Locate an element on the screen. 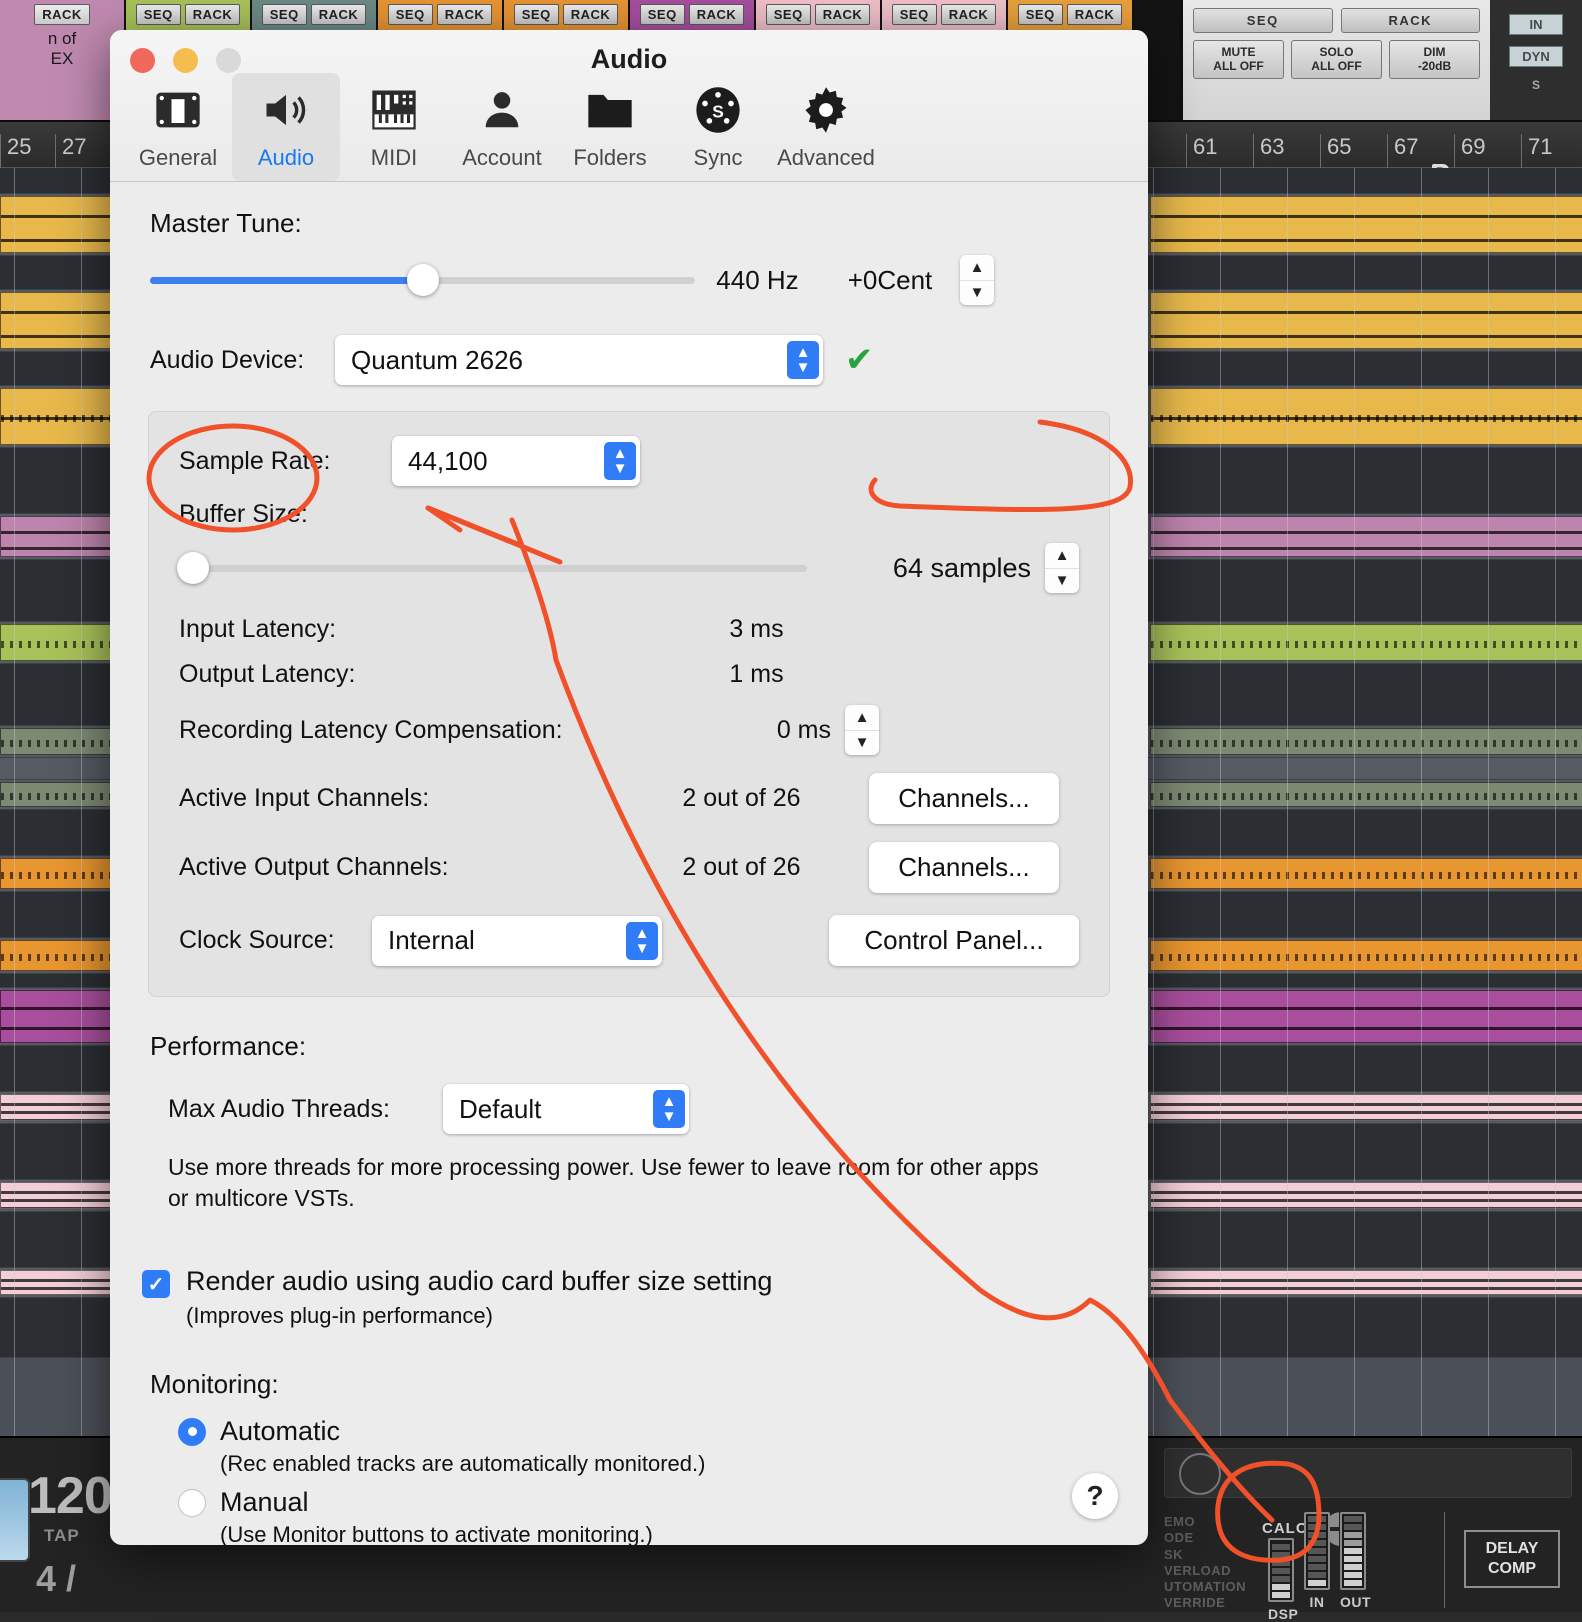  audio-device-select: Quantum 2626 ▲▼ is located at coordinates (579, 360).